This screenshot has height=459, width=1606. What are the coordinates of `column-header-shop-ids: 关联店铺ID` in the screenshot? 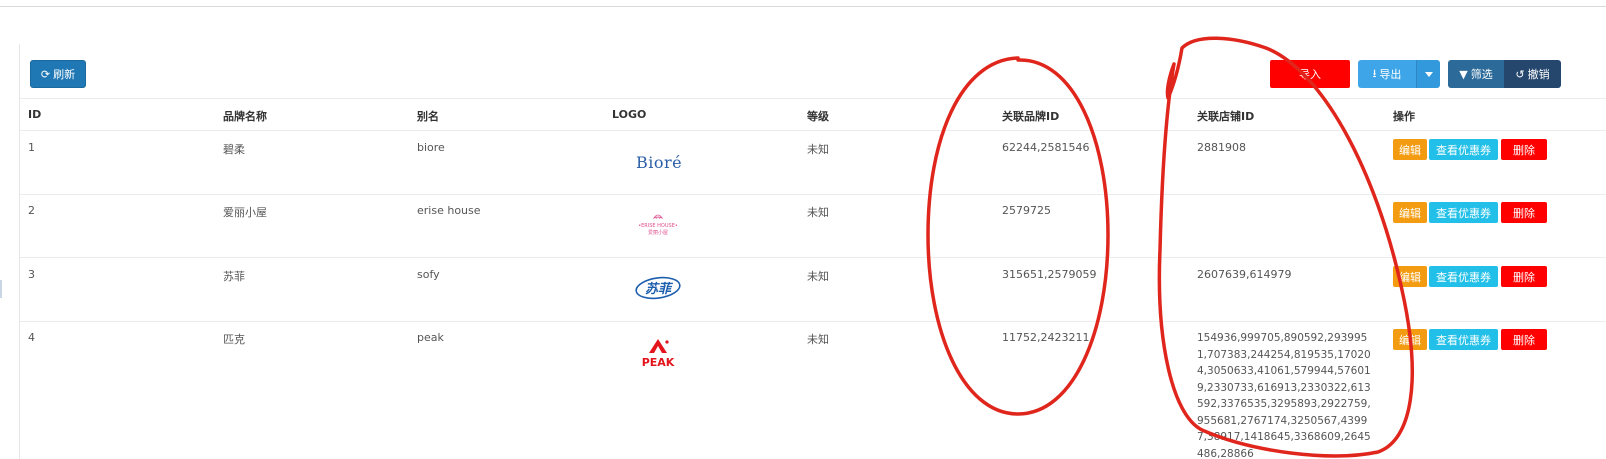 It's located at (1225, 116).